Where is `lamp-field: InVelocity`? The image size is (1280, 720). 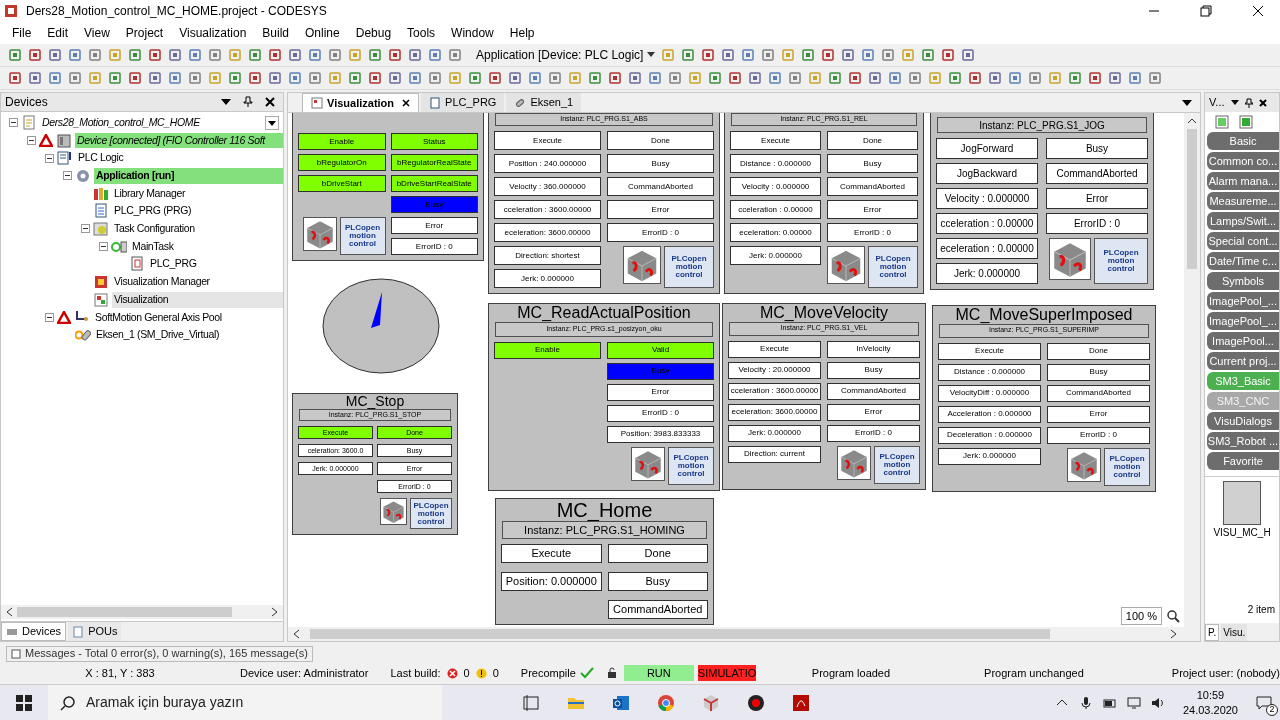 lamp-field: InVelocity is located at coordinates (873, 349).